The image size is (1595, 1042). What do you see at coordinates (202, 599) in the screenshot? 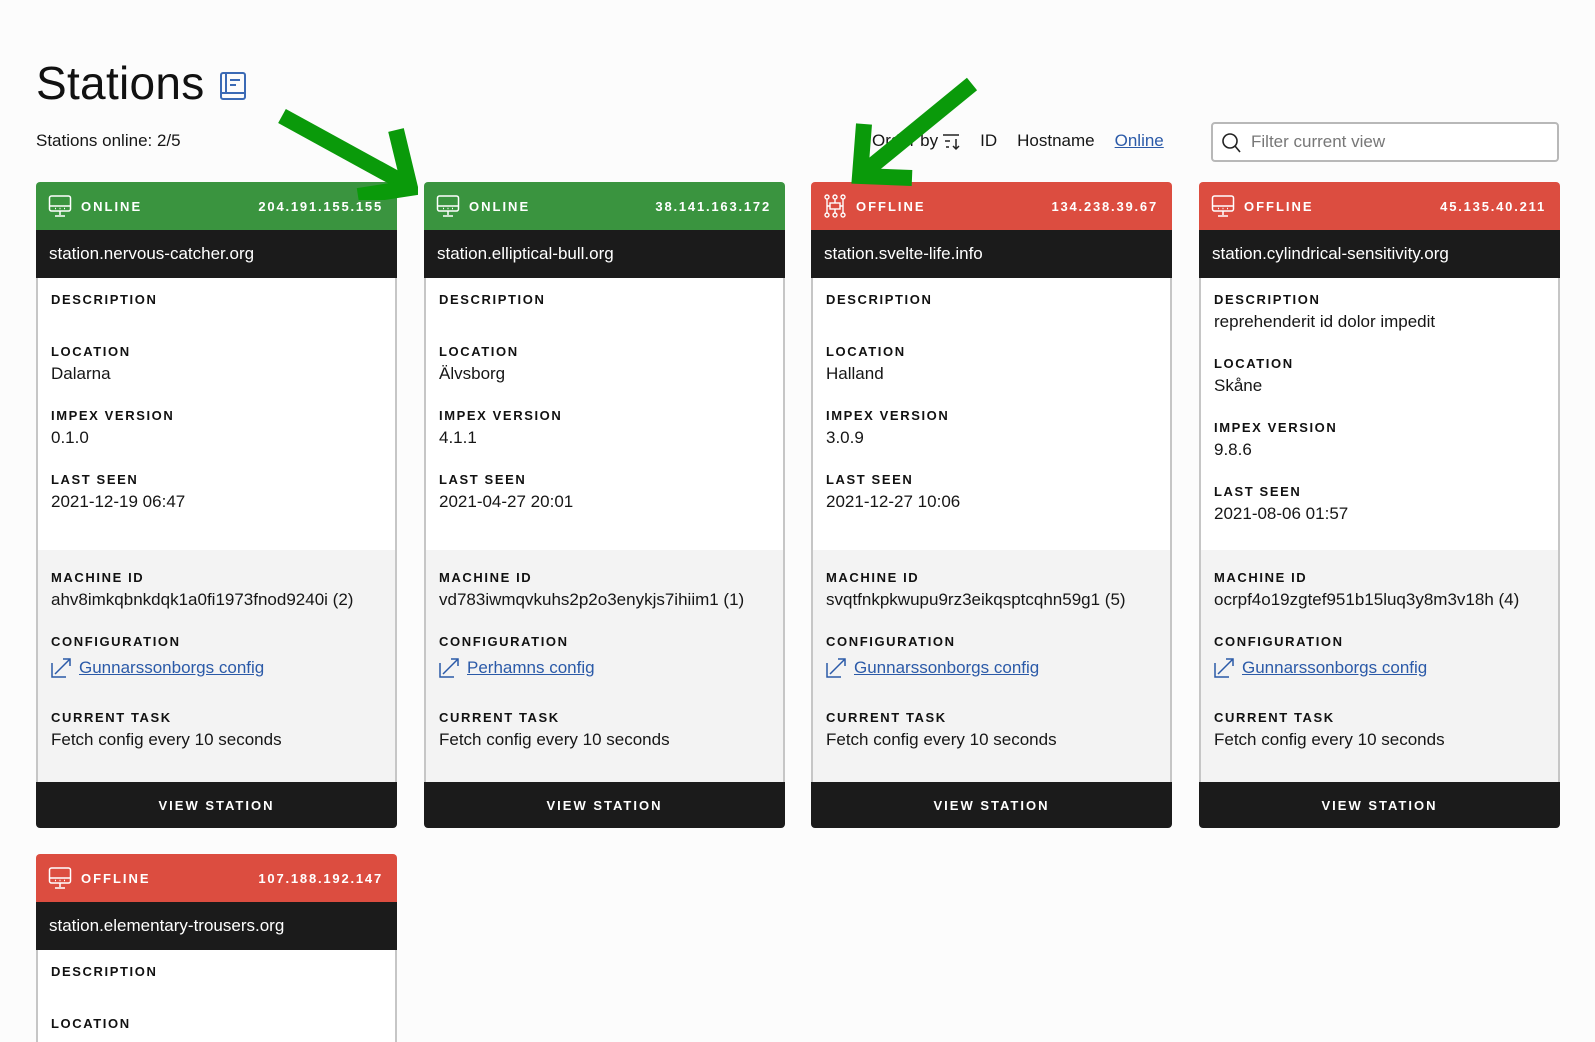
I see `machine-id-value: ahv8imkqbnkdqk1a0fi1973fnod9240i (2)` at bounding box center [202, 599].